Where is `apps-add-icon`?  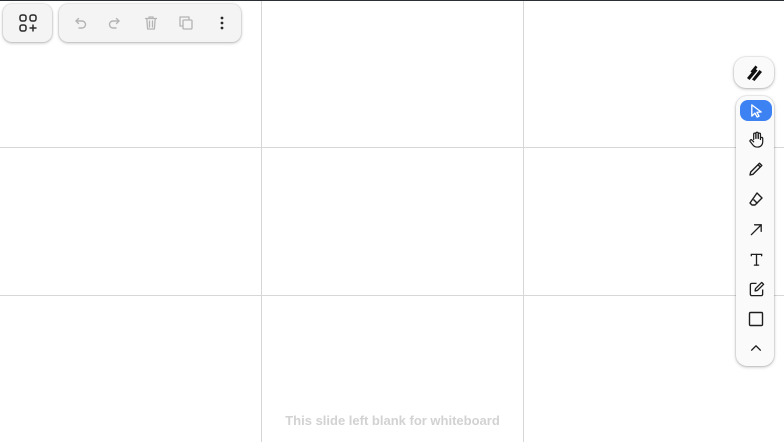
apps-add-icon is located at coordinates (27, 23).